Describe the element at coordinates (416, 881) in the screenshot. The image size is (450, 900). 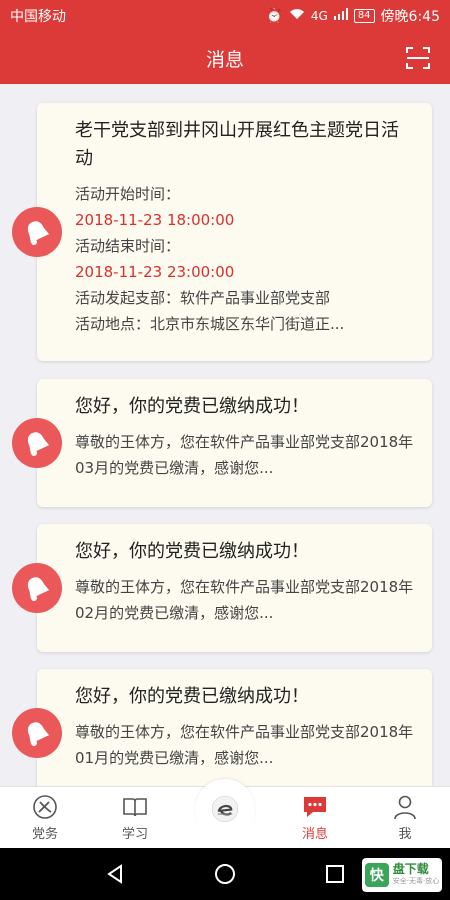
I see `watermark-sub: 安全·无毒·放心` at that location.